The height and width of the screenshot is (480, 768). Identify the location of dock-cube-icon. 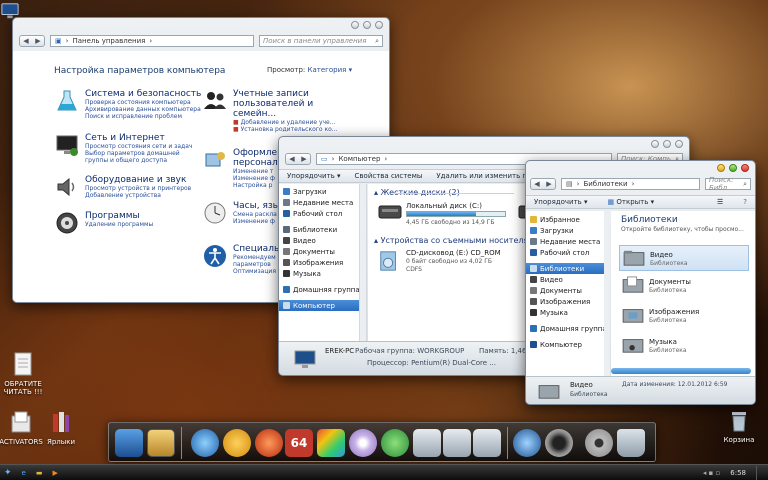
(331, 443).